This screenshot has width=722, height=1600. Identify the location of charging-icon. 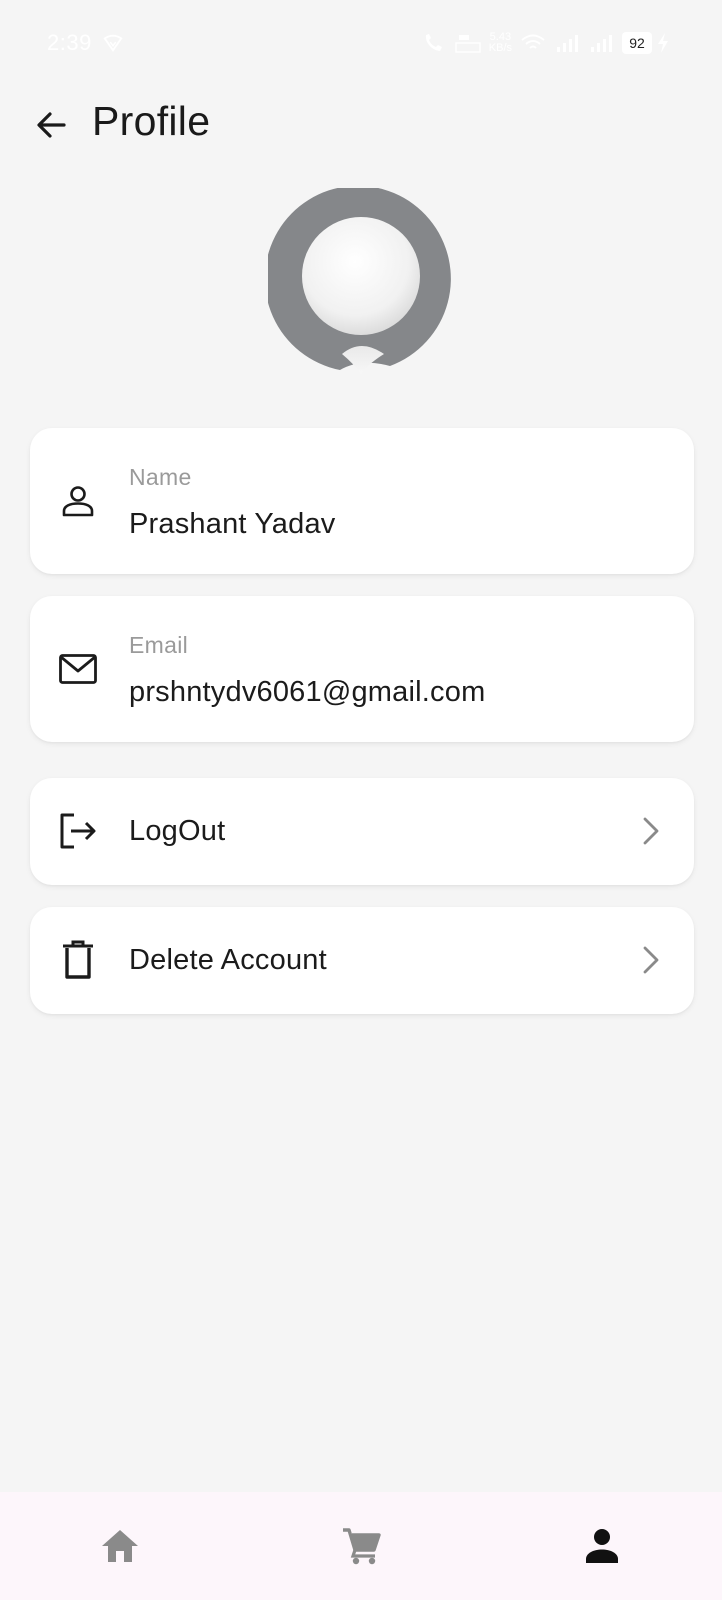
(663, 43).